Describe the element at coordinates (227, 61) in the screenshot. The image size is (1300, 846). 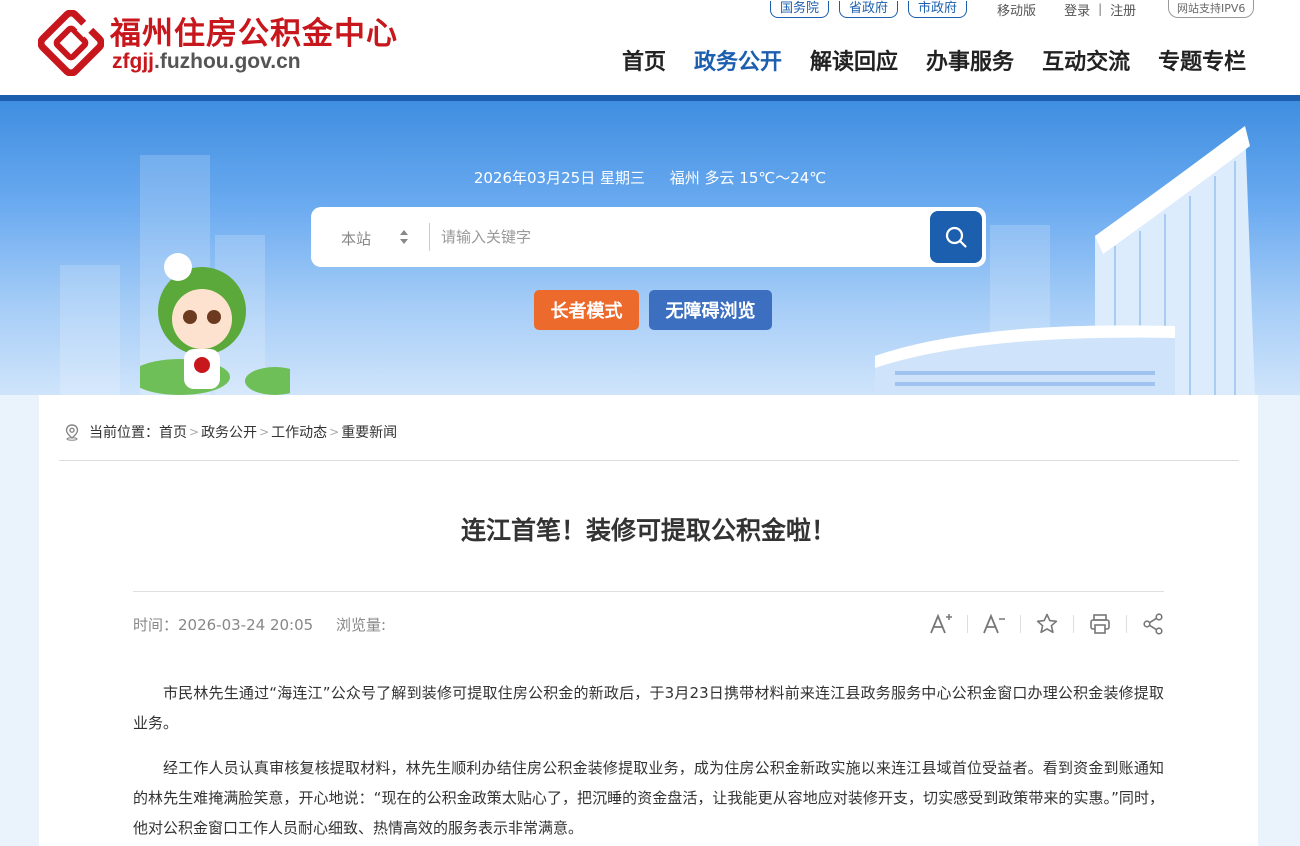
I see `site-url-rest: .fuzhou.gov.cn` at that location.